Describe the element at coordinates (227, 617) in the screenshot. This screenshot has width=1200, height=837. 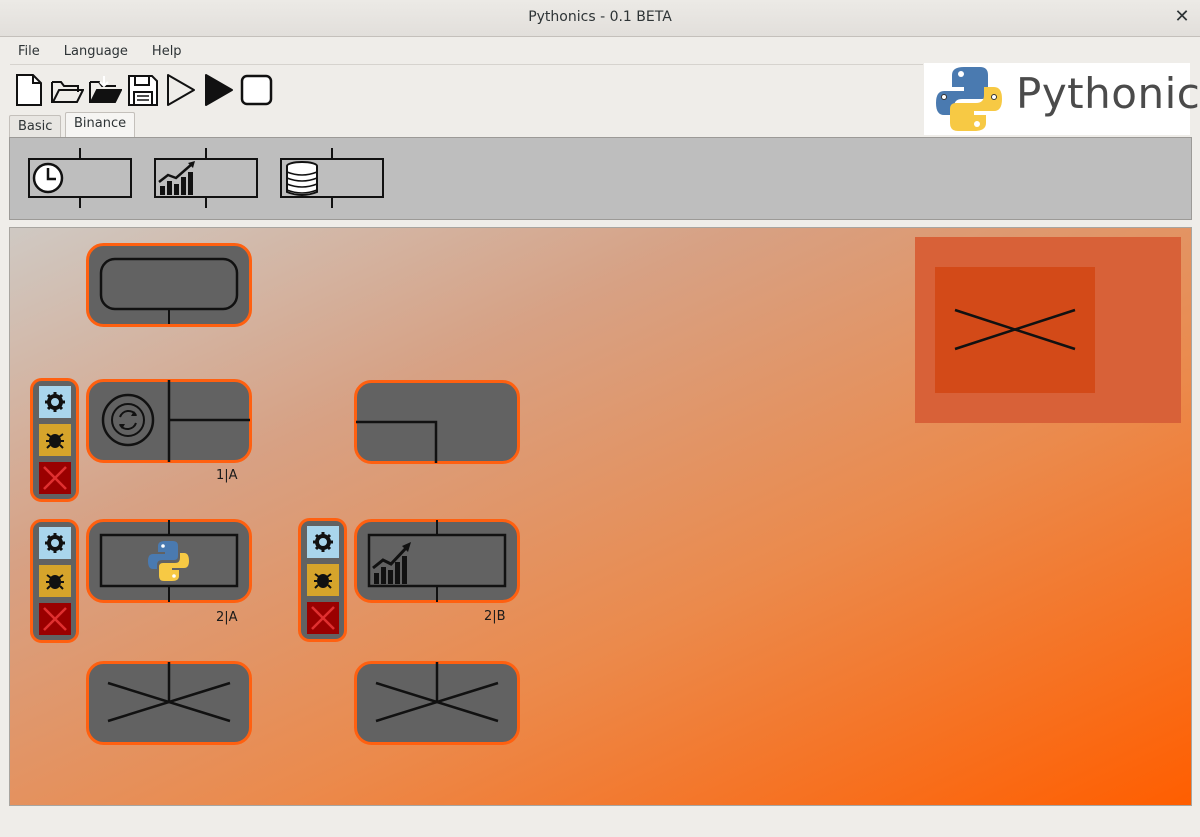
I see `grid-label-2a: 2|A` at that location.